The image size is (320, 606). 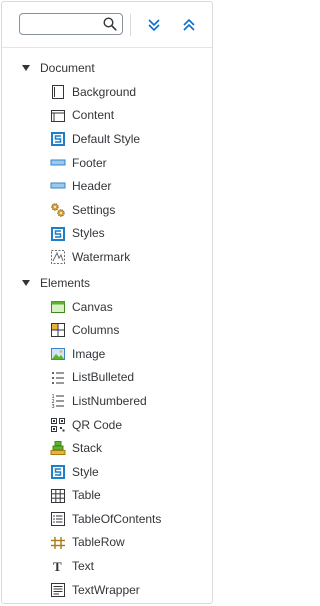 What do you see at coordinates (107, 354) in the screenshot?
I see `tree-item-image: Image` at bounding box center [107, 354].